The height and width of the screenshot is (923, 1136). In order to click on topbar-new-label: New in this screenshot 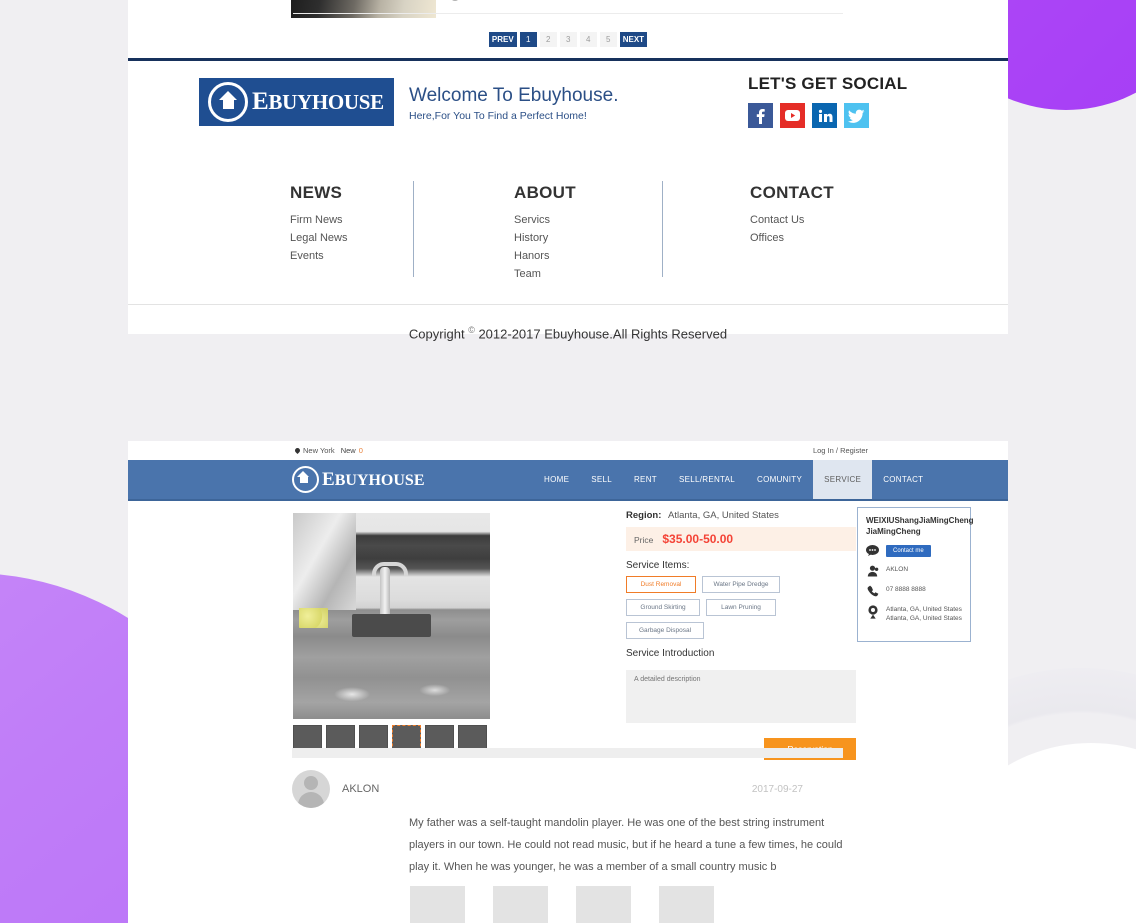, I will do `click(348, 450)`.